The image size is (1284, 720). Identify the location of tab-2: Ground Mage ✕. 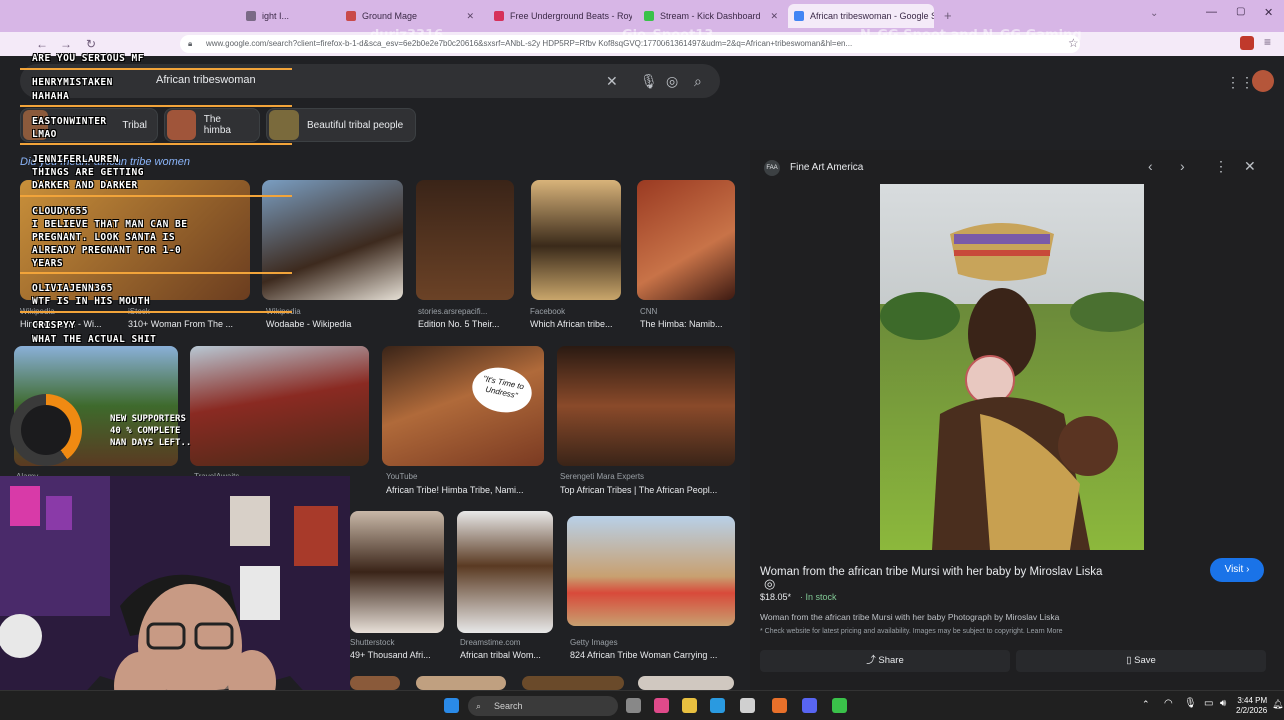
(410, 16).